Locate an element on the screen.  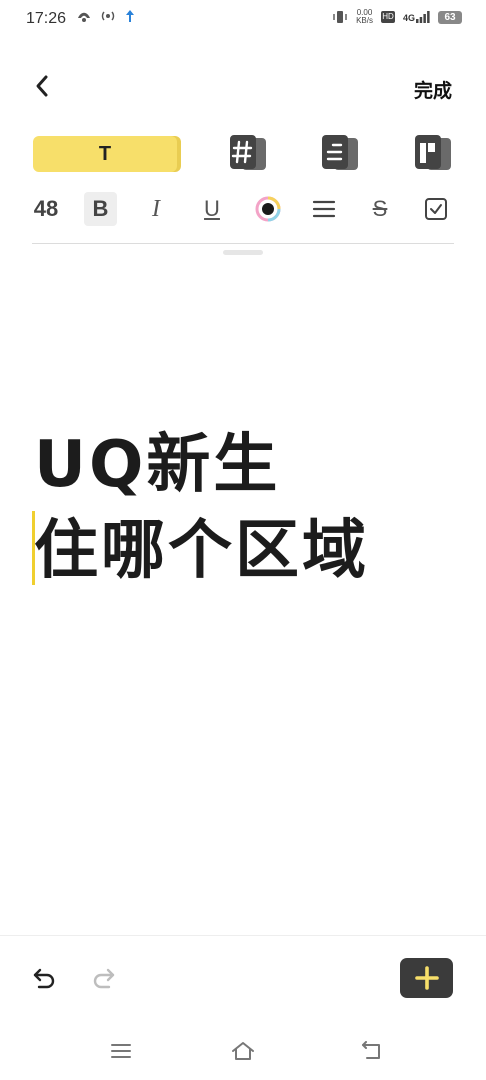
list-card-icon is located at coordinates (340, 152).